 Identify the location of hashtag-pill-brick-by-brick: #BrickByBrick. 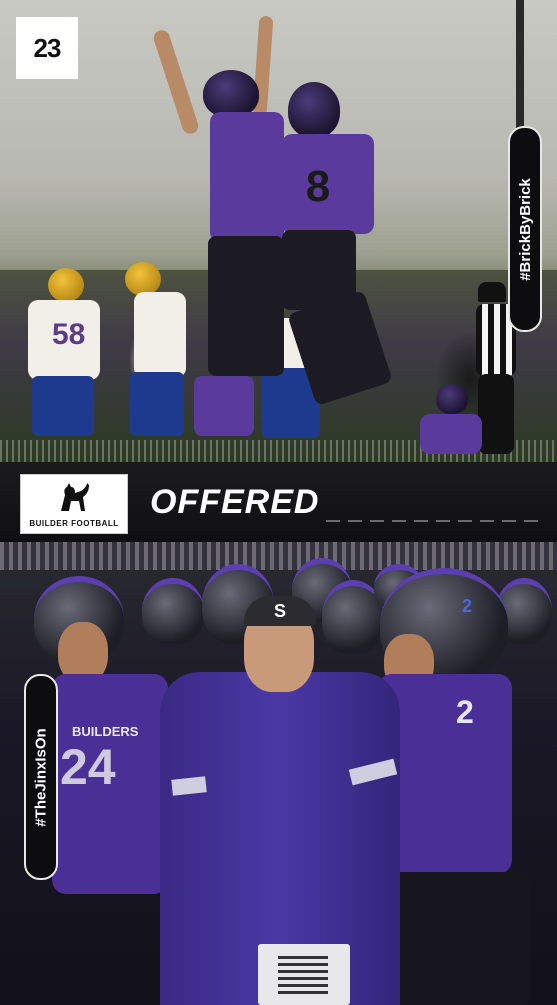
(525, 229).